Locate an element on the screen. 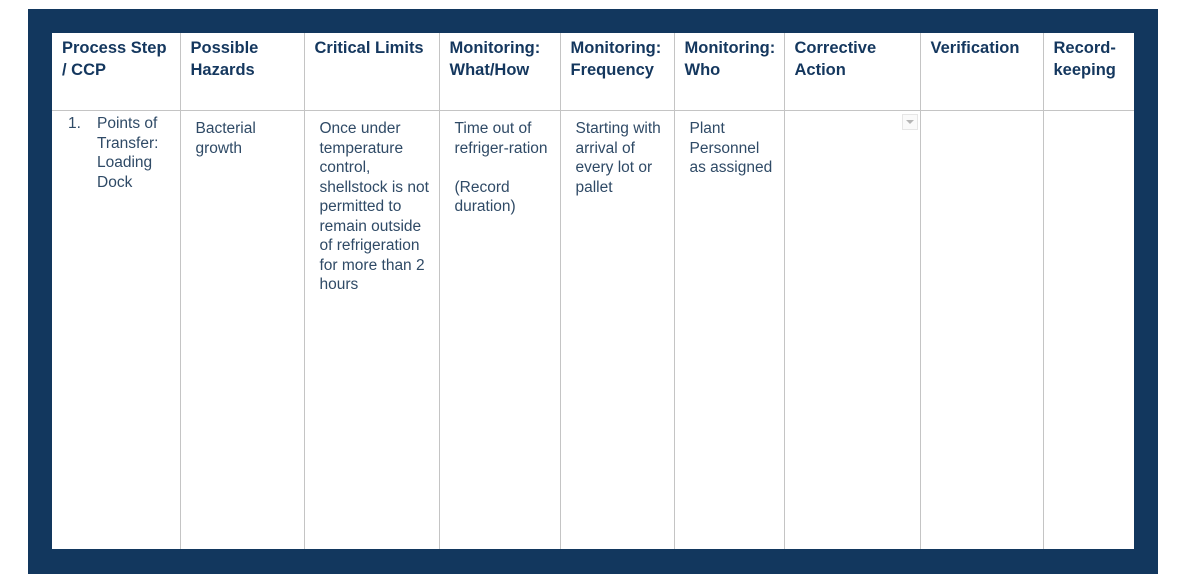  header-process-step: Process Step / CCP is located at coordinates (114, 59).